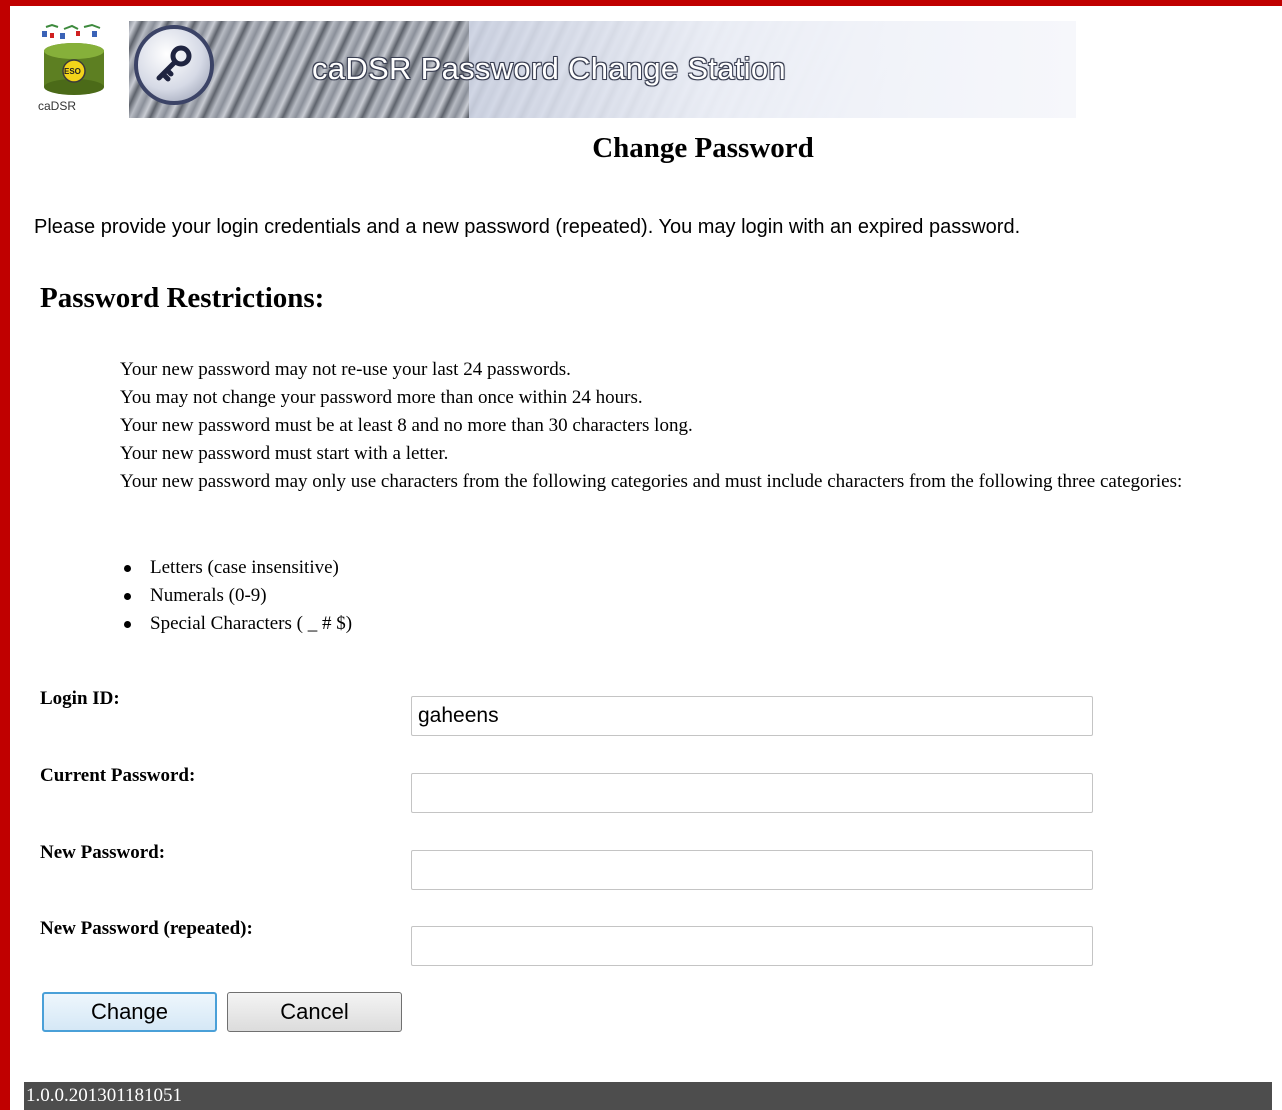  What do you see at coordinates (236, 568) in the screenshot?
I see `list-item: Letters (case insensitive)` at bounding box center [236, 568].